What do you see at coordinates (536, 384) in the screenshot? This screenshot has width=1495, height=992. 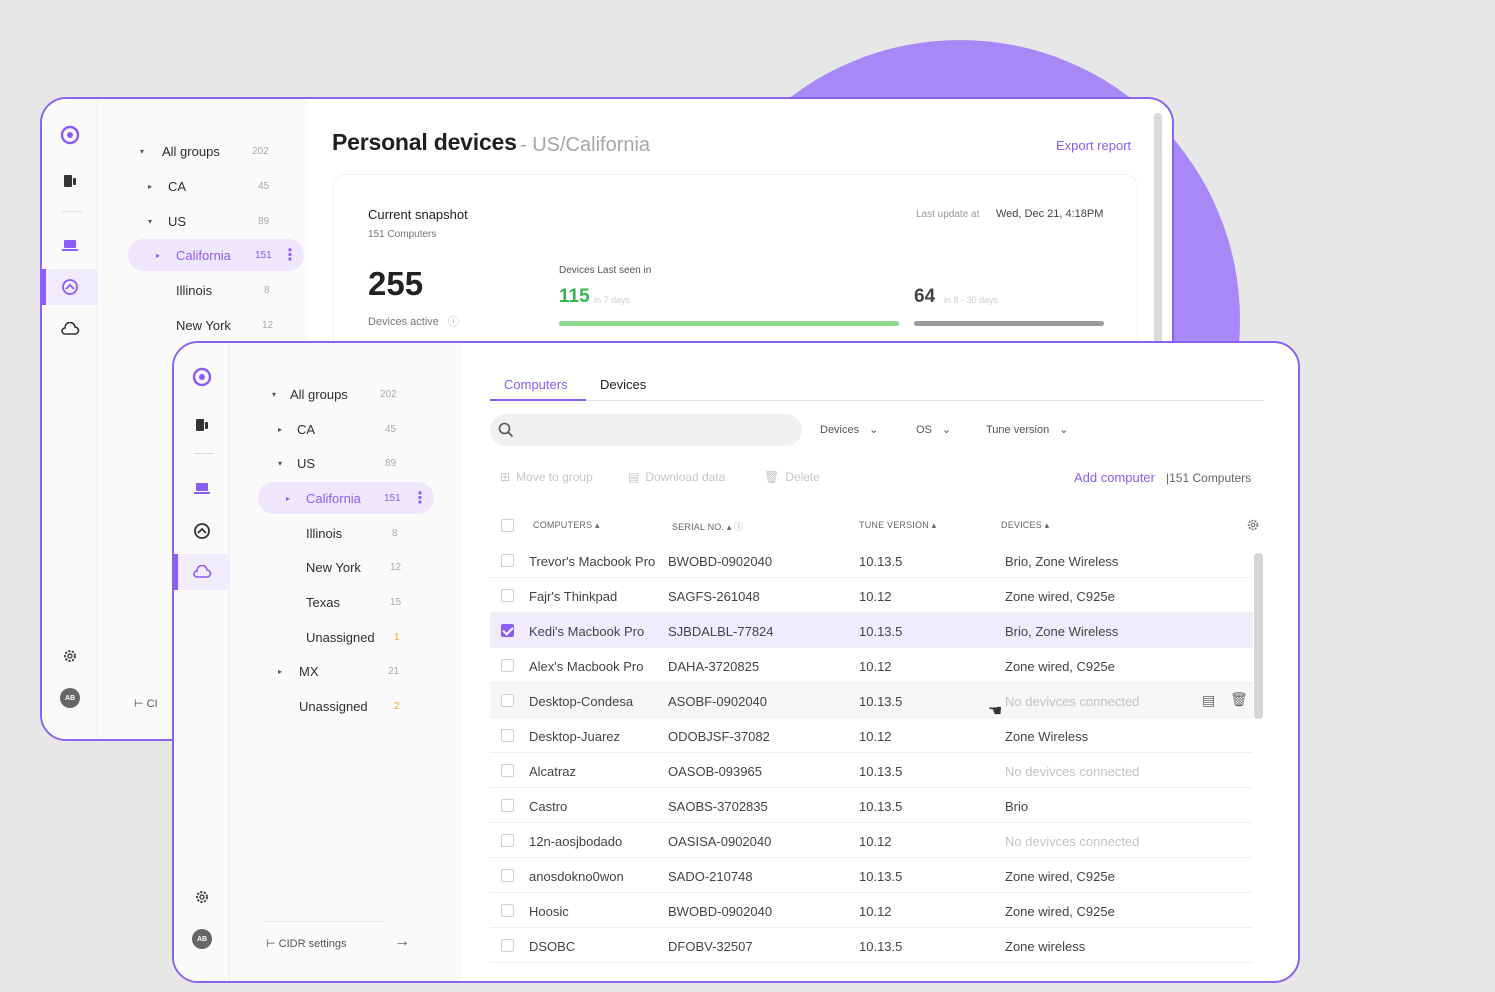 I see `tab-computers: Computers` at bounding box center [536, 384].